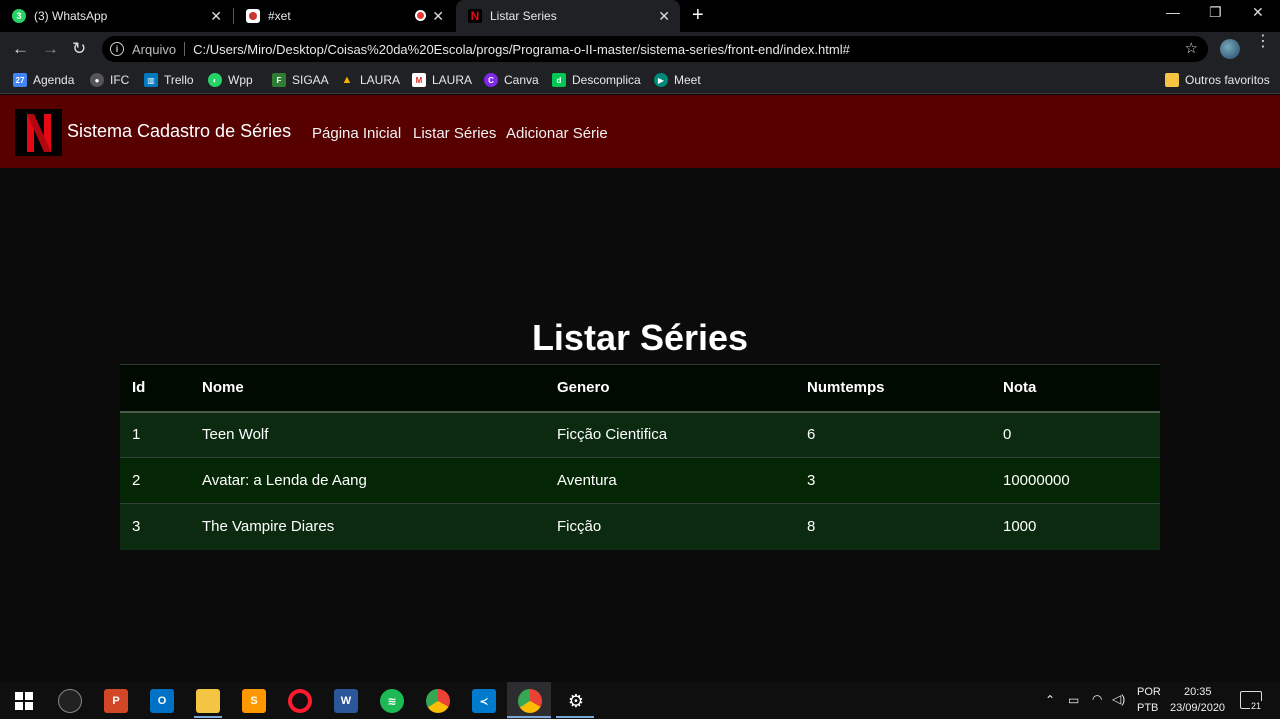 The height and width of the screenshot is (719, 1280). I want to click on tab-title: (3) WhatsApp, so click(71, 16).